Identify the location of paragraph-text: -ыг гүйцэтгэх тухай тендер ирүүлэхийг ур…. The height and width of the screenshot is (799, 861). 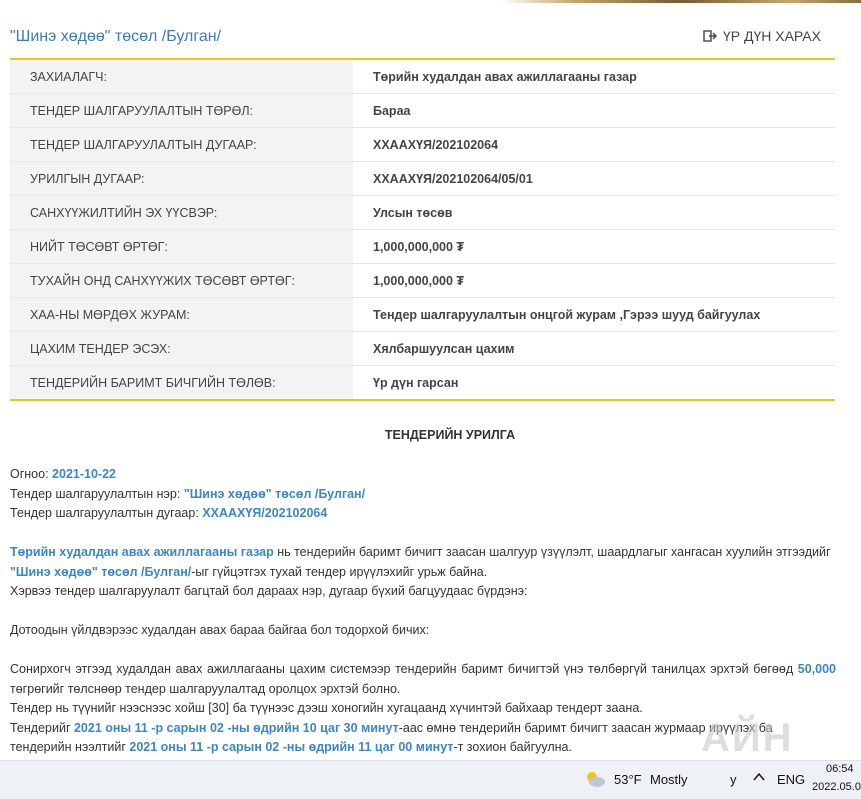
(339, 571).